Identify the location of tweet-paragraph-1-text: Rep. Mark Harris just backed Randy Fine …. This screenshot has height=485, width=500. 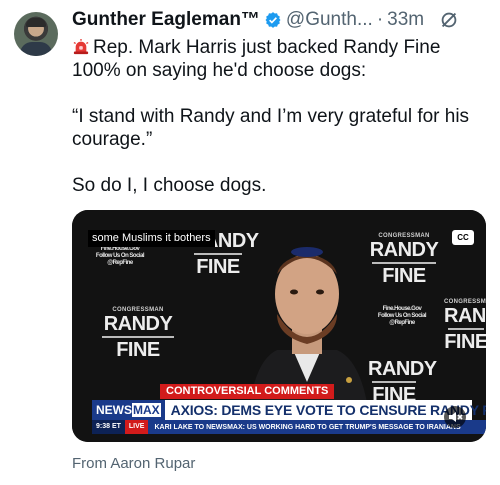
(256, 59).